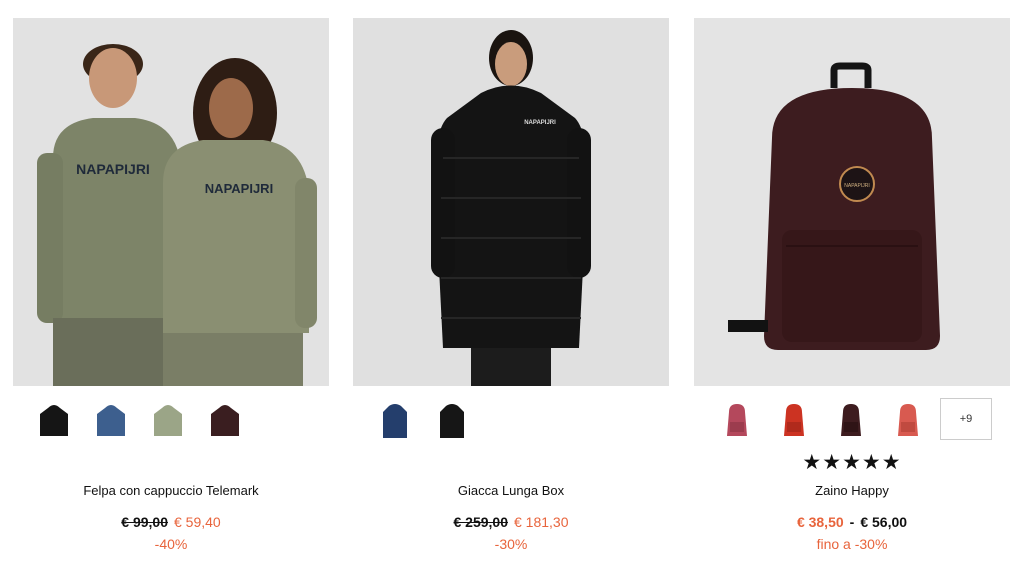 This screenshot has height=567, width=1024. Describe the element at coordinates (481, 522) in the screenshot. I see `original-price: € 259,00` at that location.